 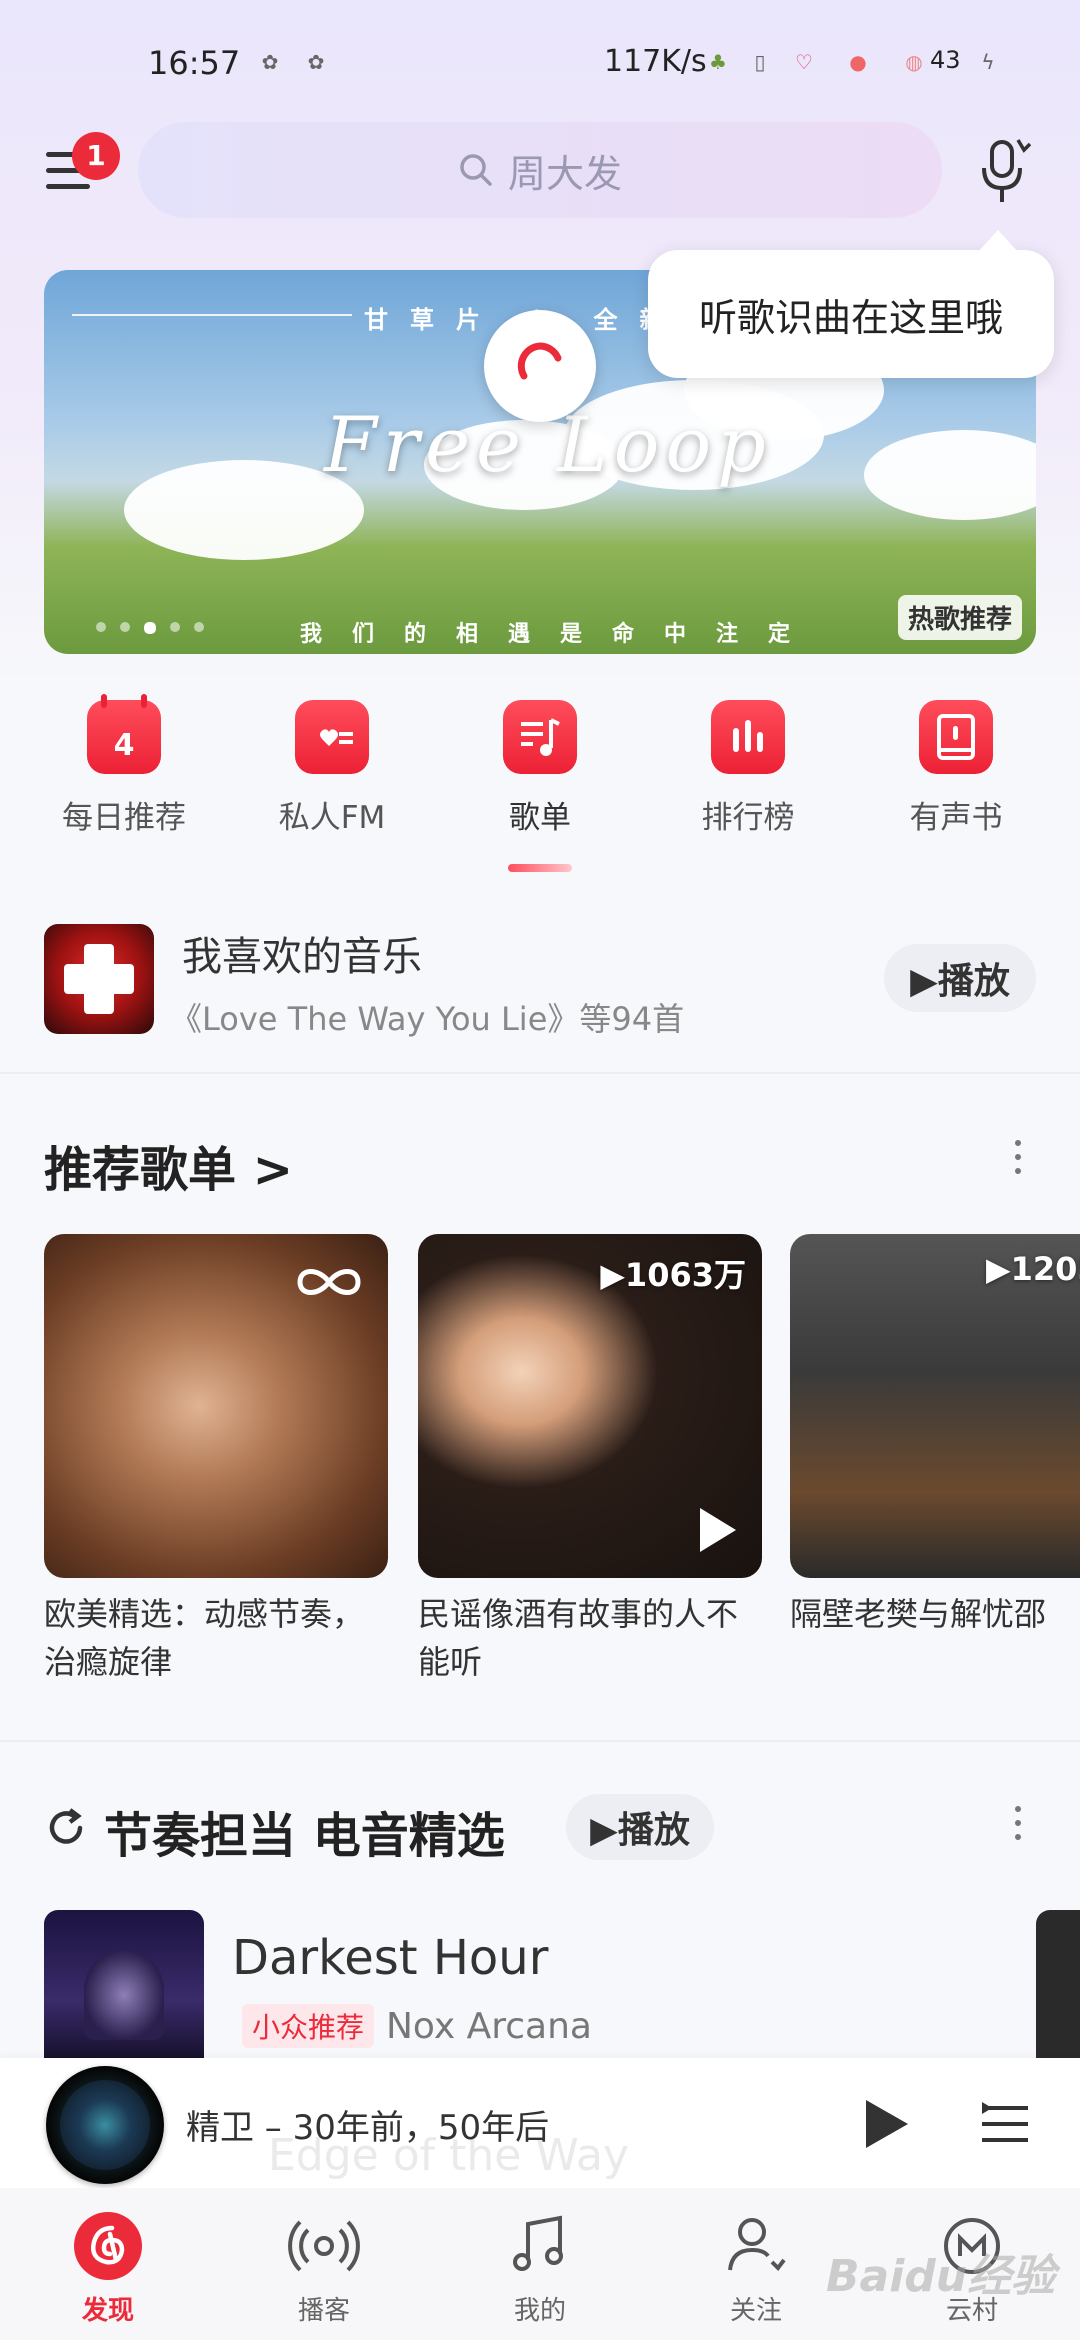 I want to click on liked-music-cover, so click(x=99, y=979).